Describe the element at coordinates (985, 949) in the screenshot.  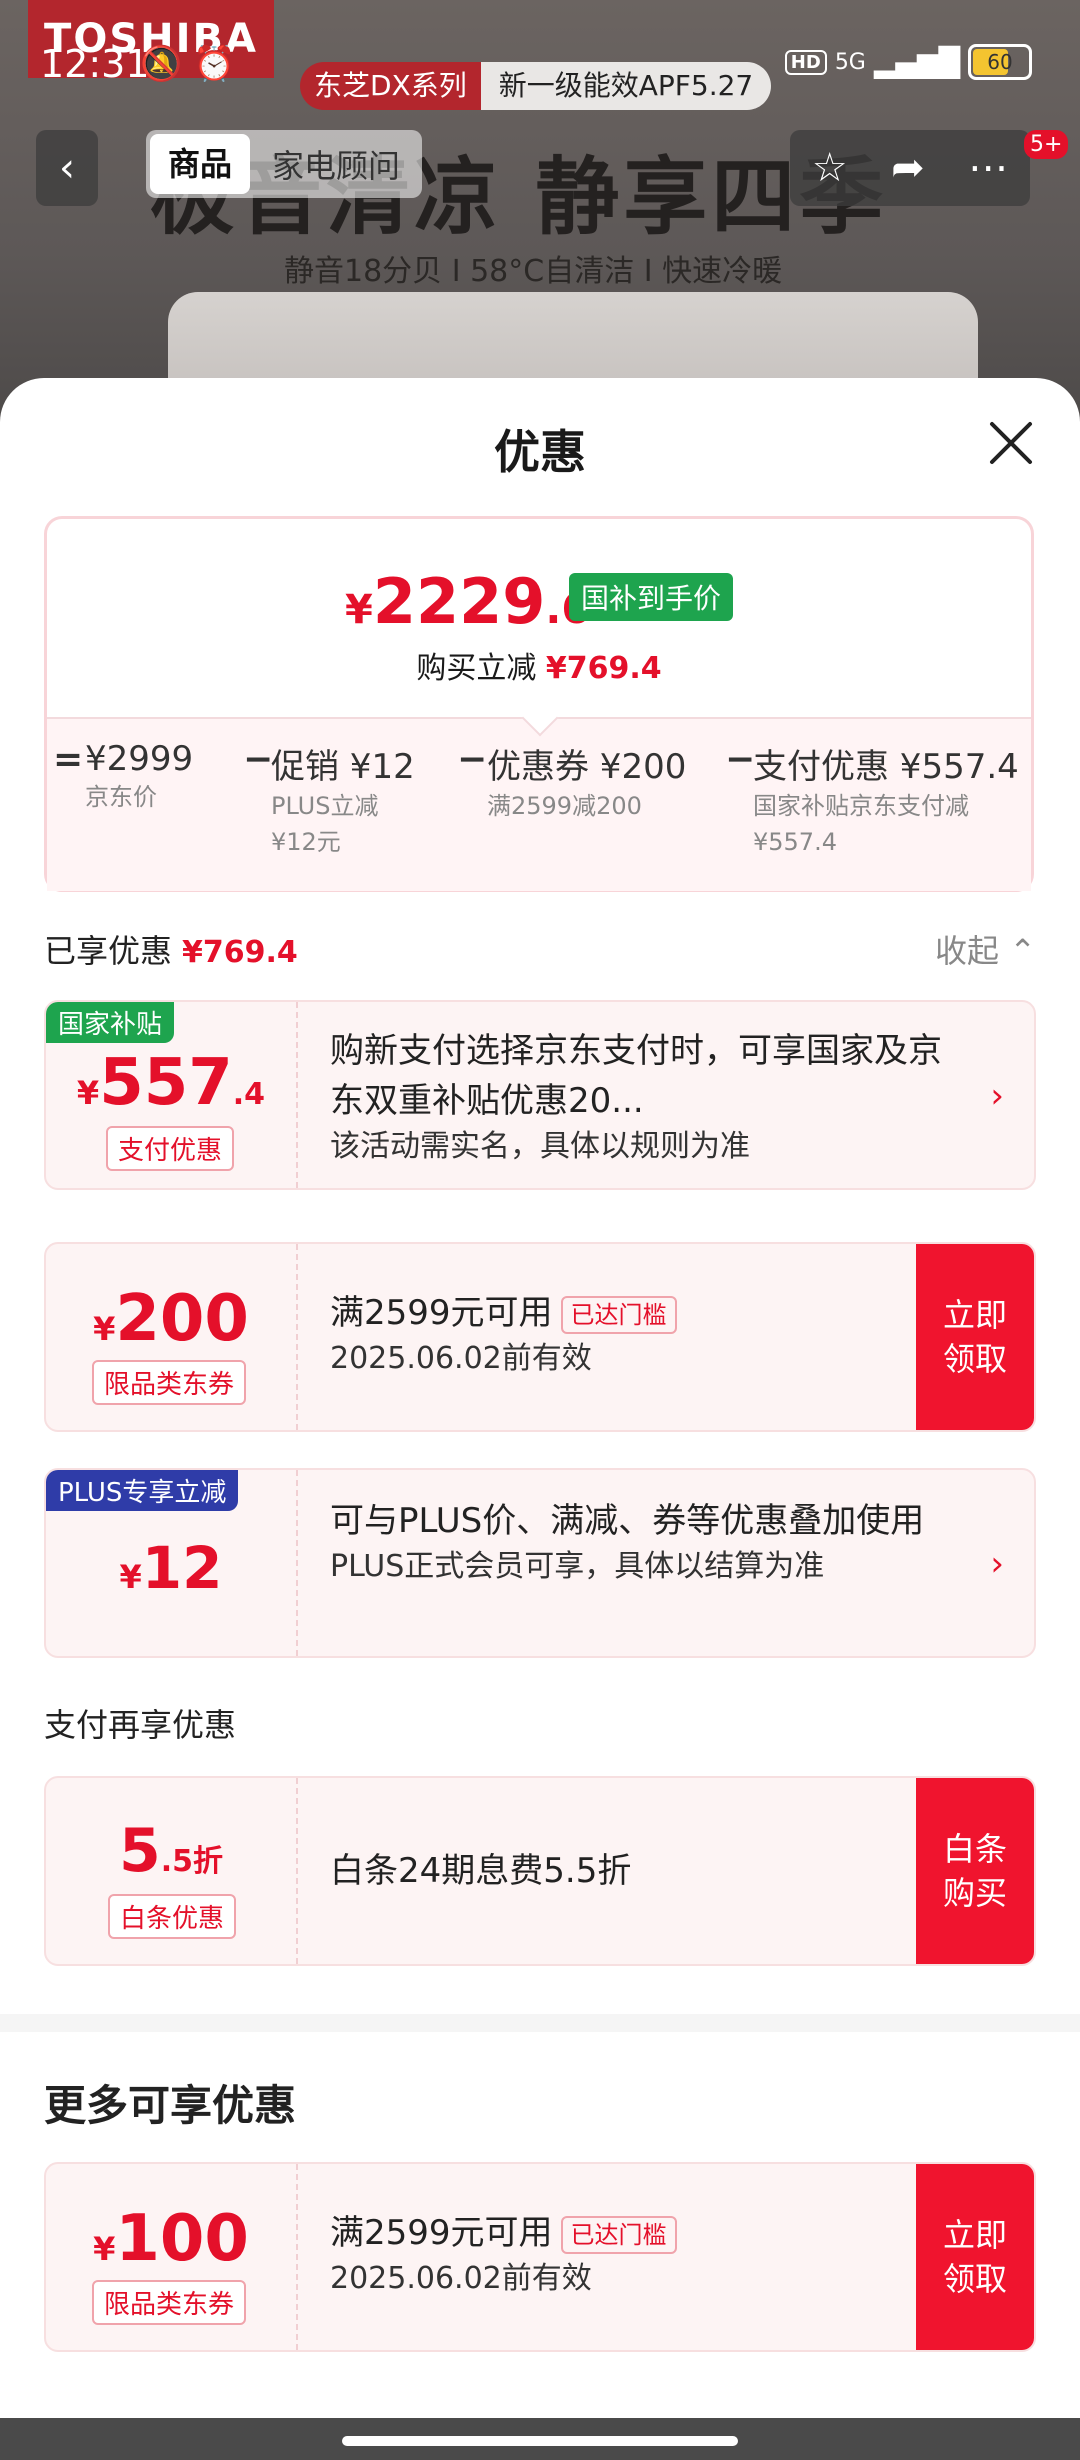
I see `collapse-toggle: 收起 ⌃` at that location.